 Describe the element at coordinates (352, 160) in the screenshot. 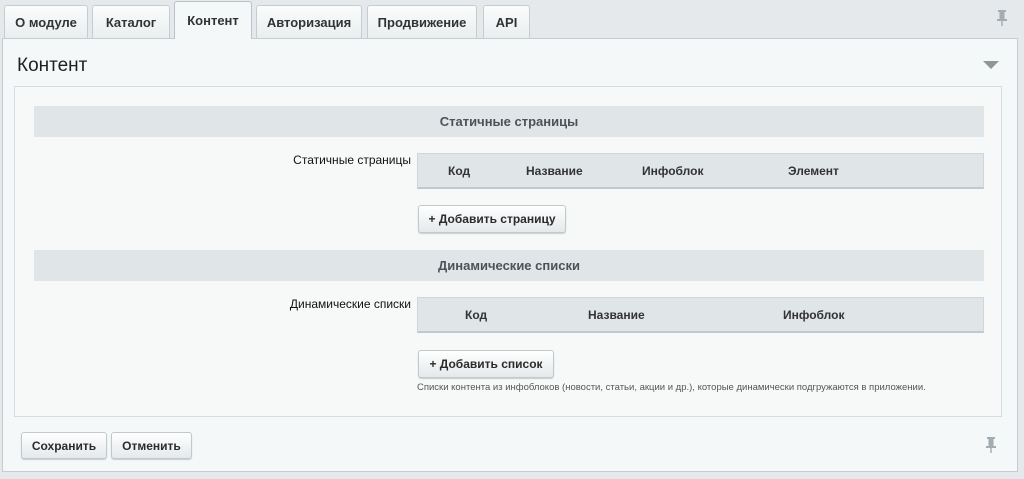

I see `field-label-static-pages: Статичные страницы` at that location.